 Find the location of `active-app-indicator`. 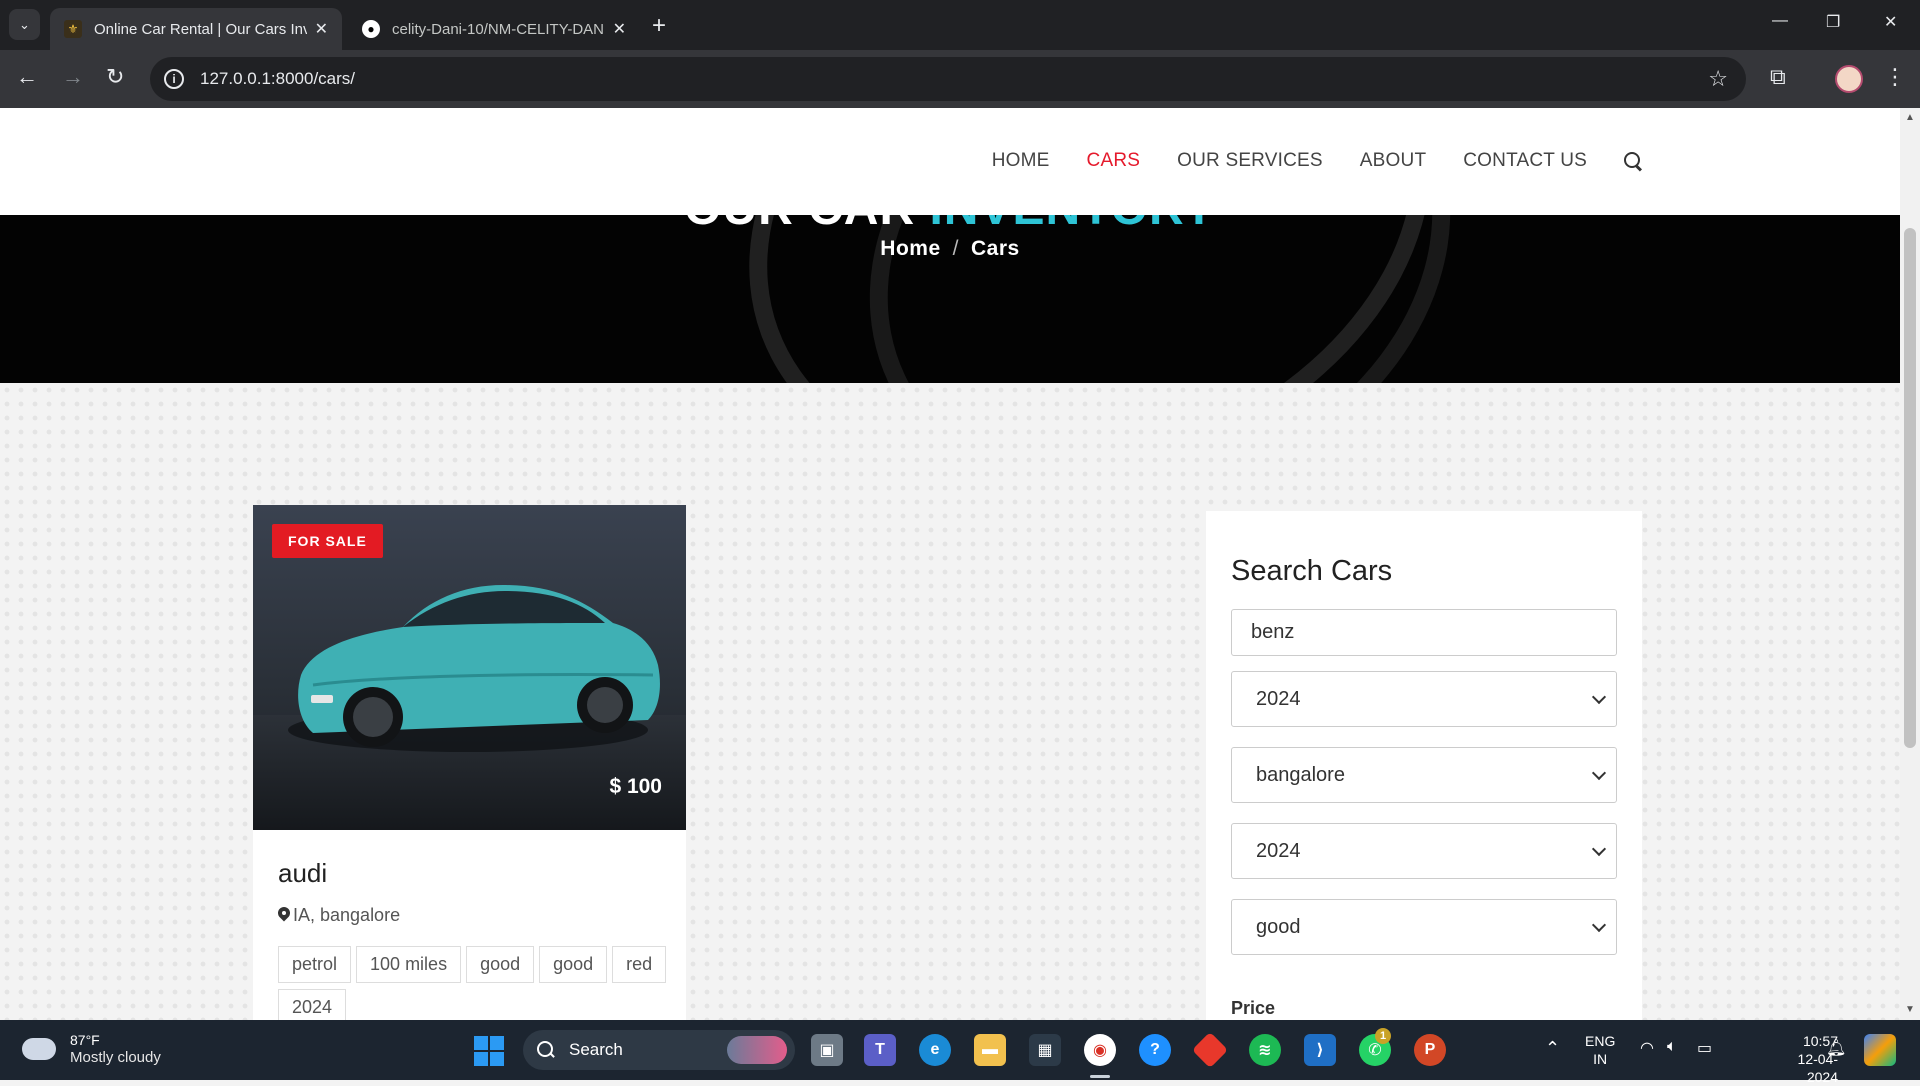

active-app-indicator is located at coordinates (1100, 1076).